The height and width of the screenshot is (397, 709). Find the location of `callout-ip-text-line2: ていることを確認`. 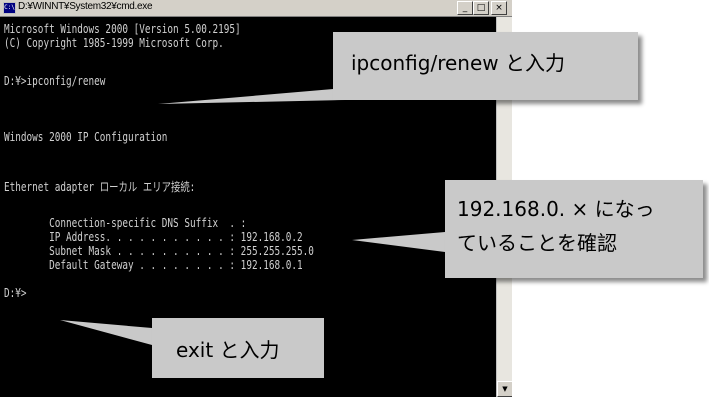

callout-ip-text-line2: ていることを確認 is located at coordinates (537, 243).